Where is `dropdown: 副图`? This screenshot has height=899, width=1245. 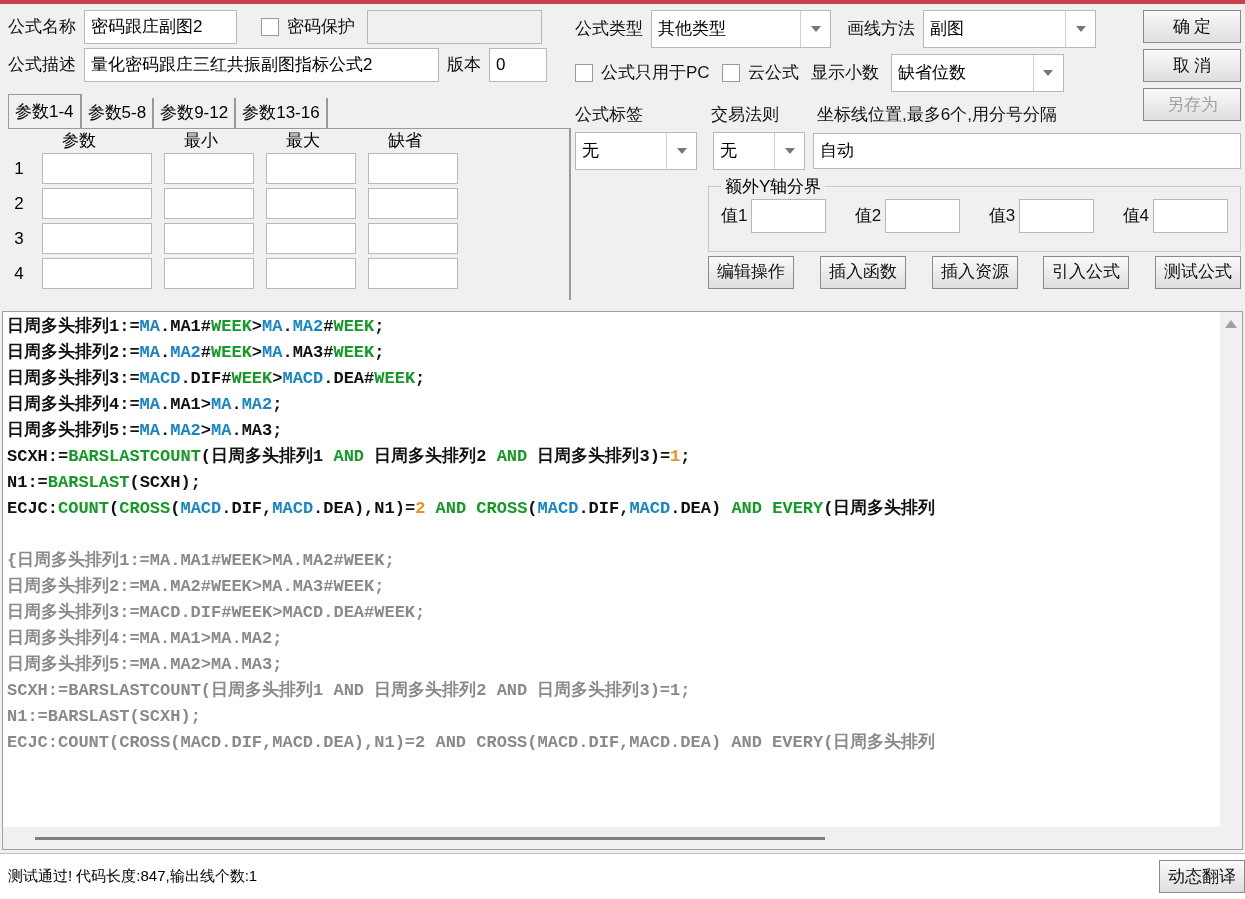 dropdown: 副图 is located at coordinates (1009, 29).